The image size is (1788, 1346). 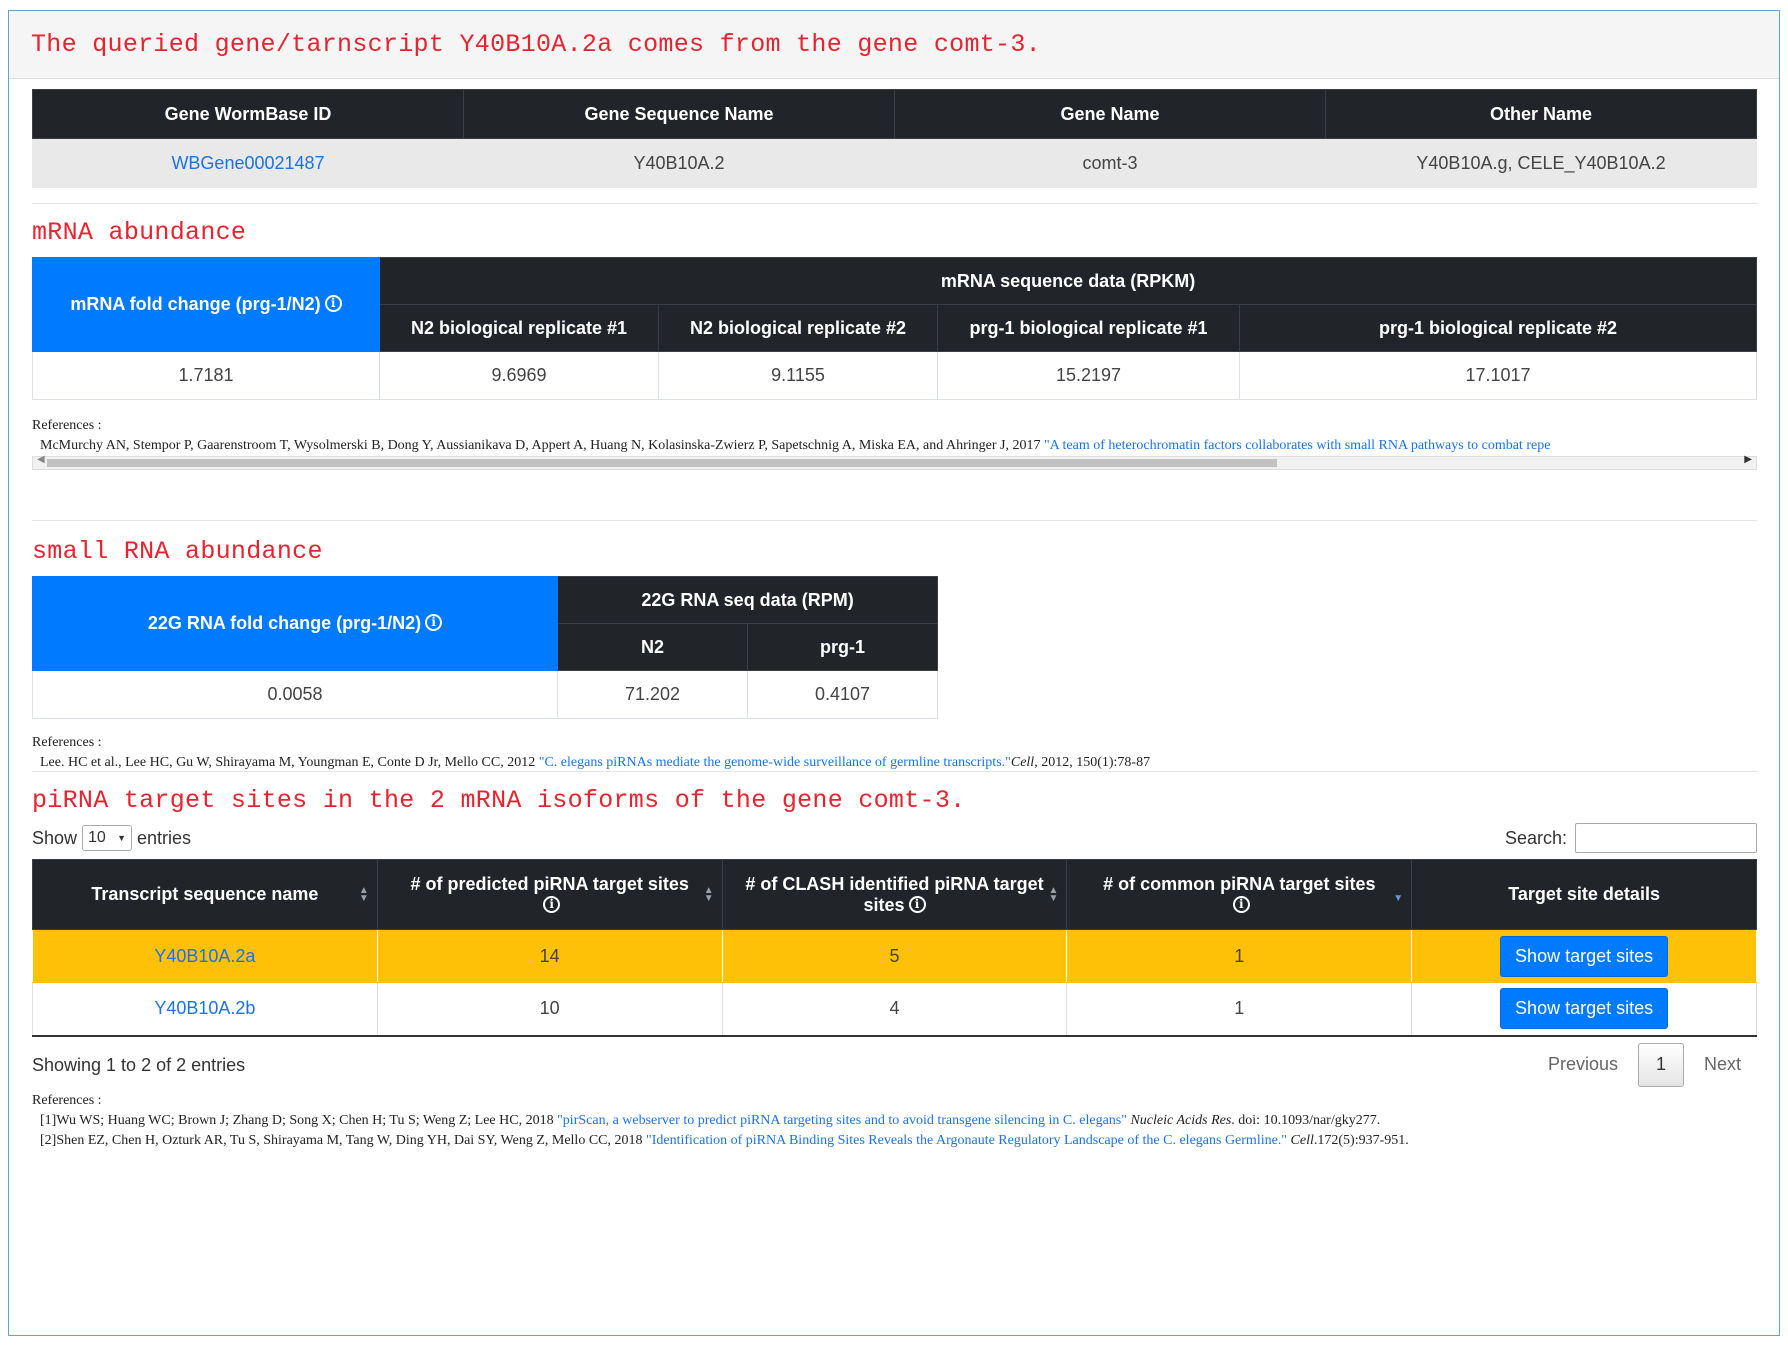 I want to click on cell-clash: 4, so click(x=894, y=1009).